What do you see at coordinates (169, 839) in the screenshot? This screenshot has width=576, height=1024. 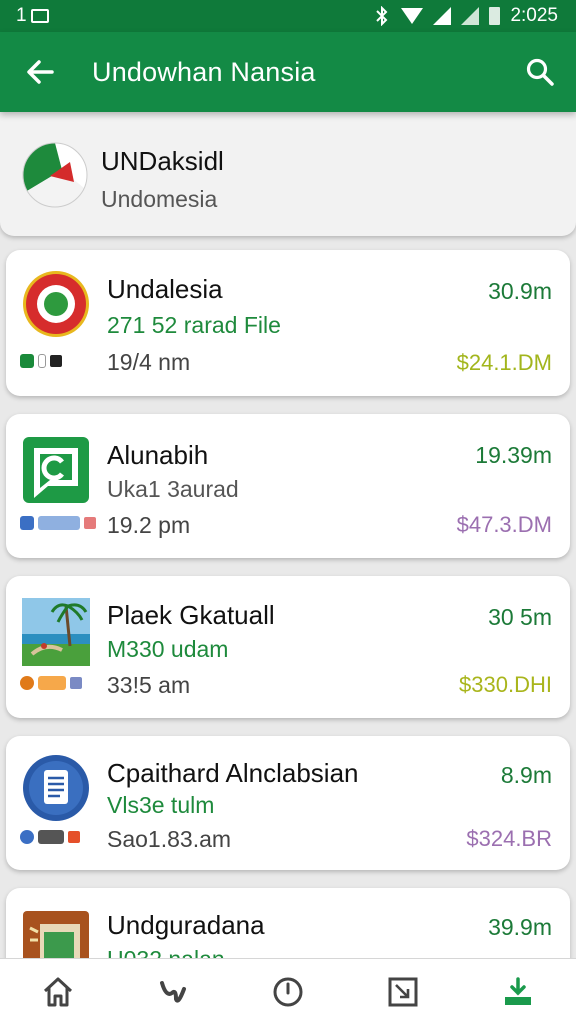 I see `item-time: Sao1.83.am` at bounding box center [169, 839].